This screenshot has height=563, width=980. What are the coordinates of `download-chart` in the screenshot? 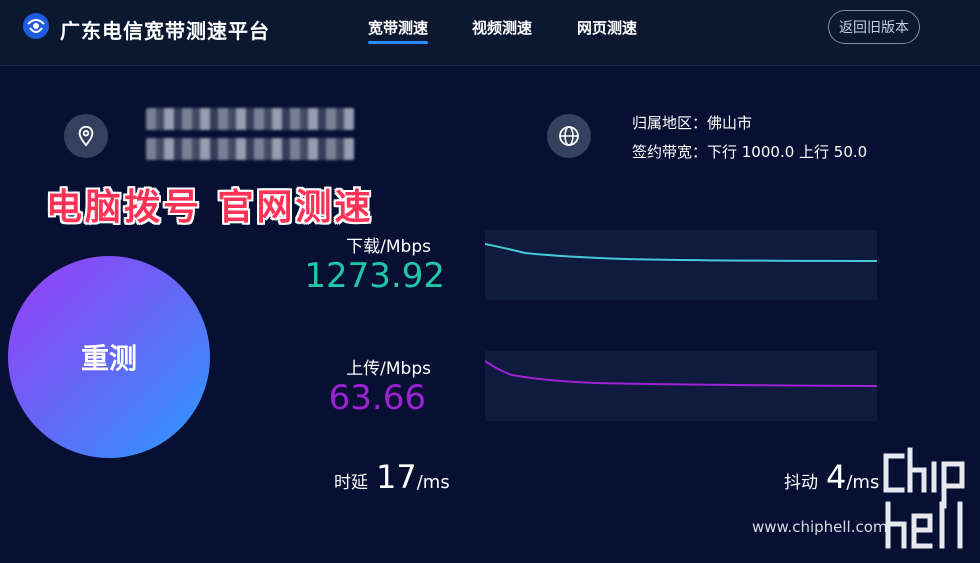 It's located at (681, 265).